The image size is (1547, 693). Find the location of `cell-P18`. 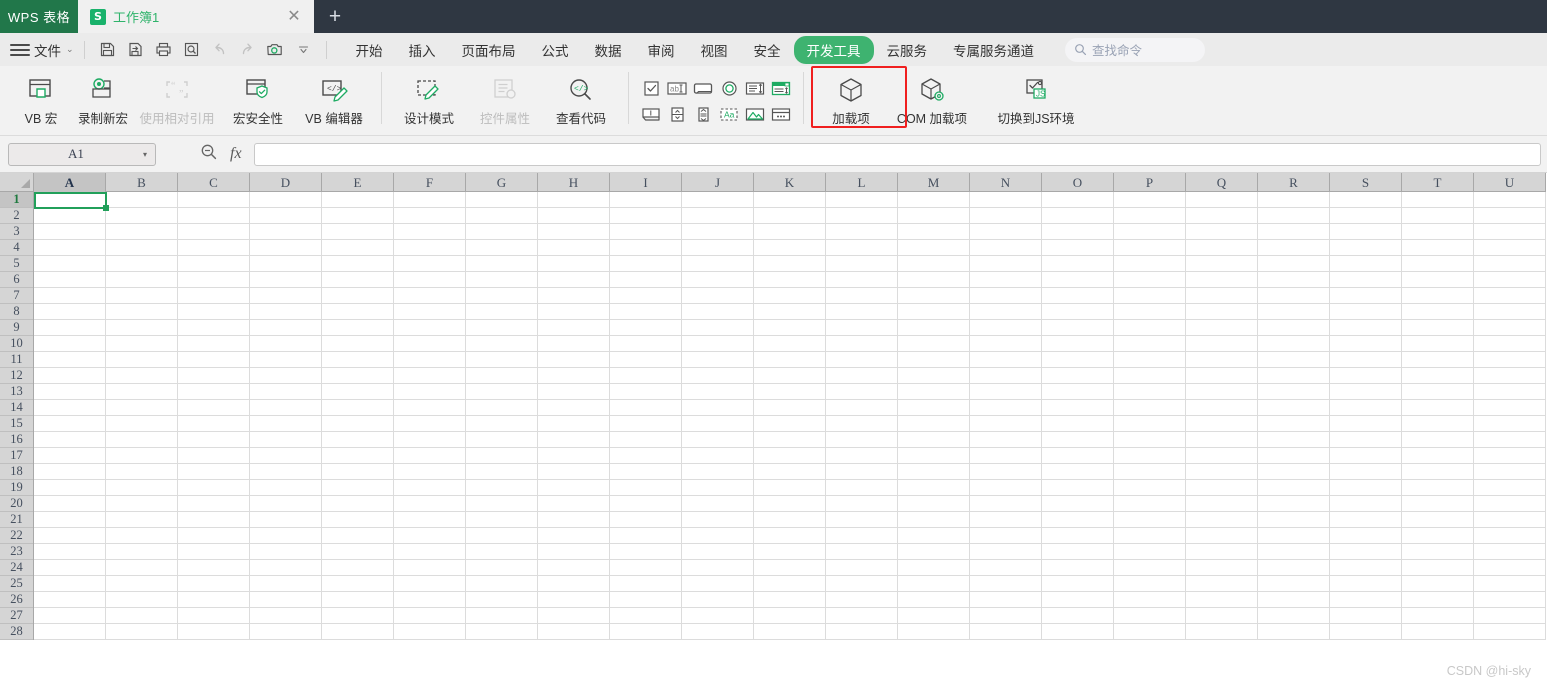

cell-P18 is located at coordinates (1150, 472).